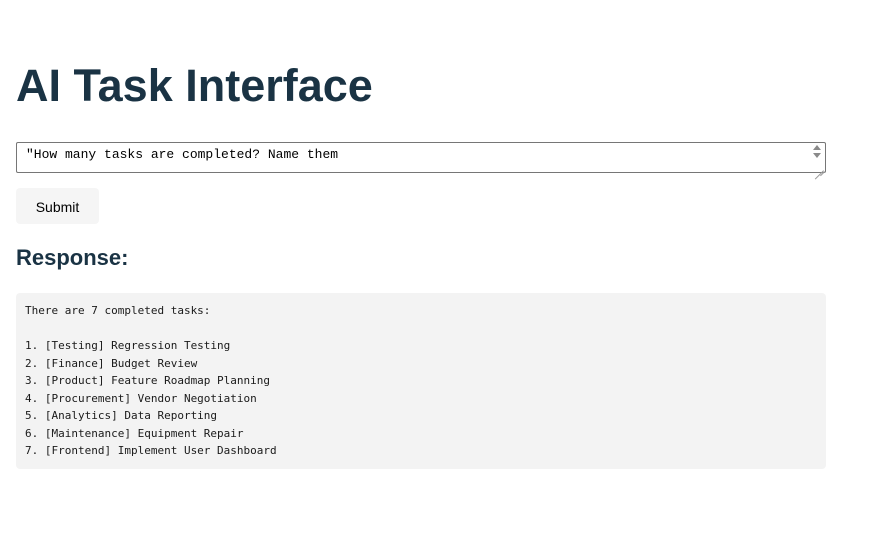  Describe the element at coordinates (151, 450) in the screenshot. I see `list-item: 7. [Frontend] Implement User Dashboard` at that location.